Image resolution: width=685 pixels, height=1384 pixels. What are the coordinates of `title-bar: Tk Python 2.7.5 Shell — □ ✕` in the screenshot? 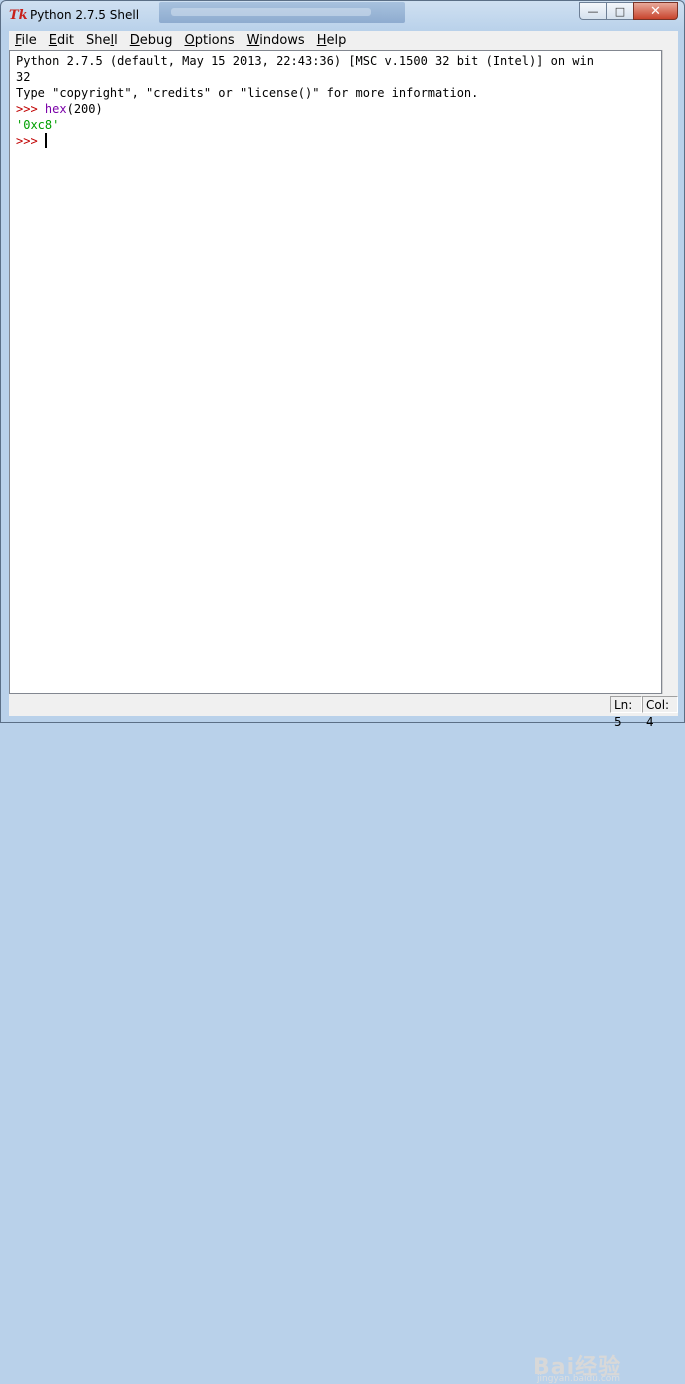 It's located at (342, 15).